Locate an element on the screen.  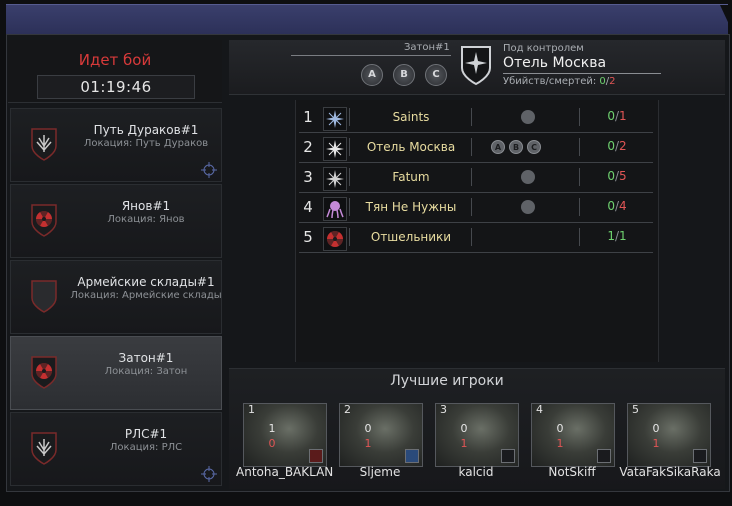
table-row: 5 Отшельники 1/1 is located at coordinates (476, 238).